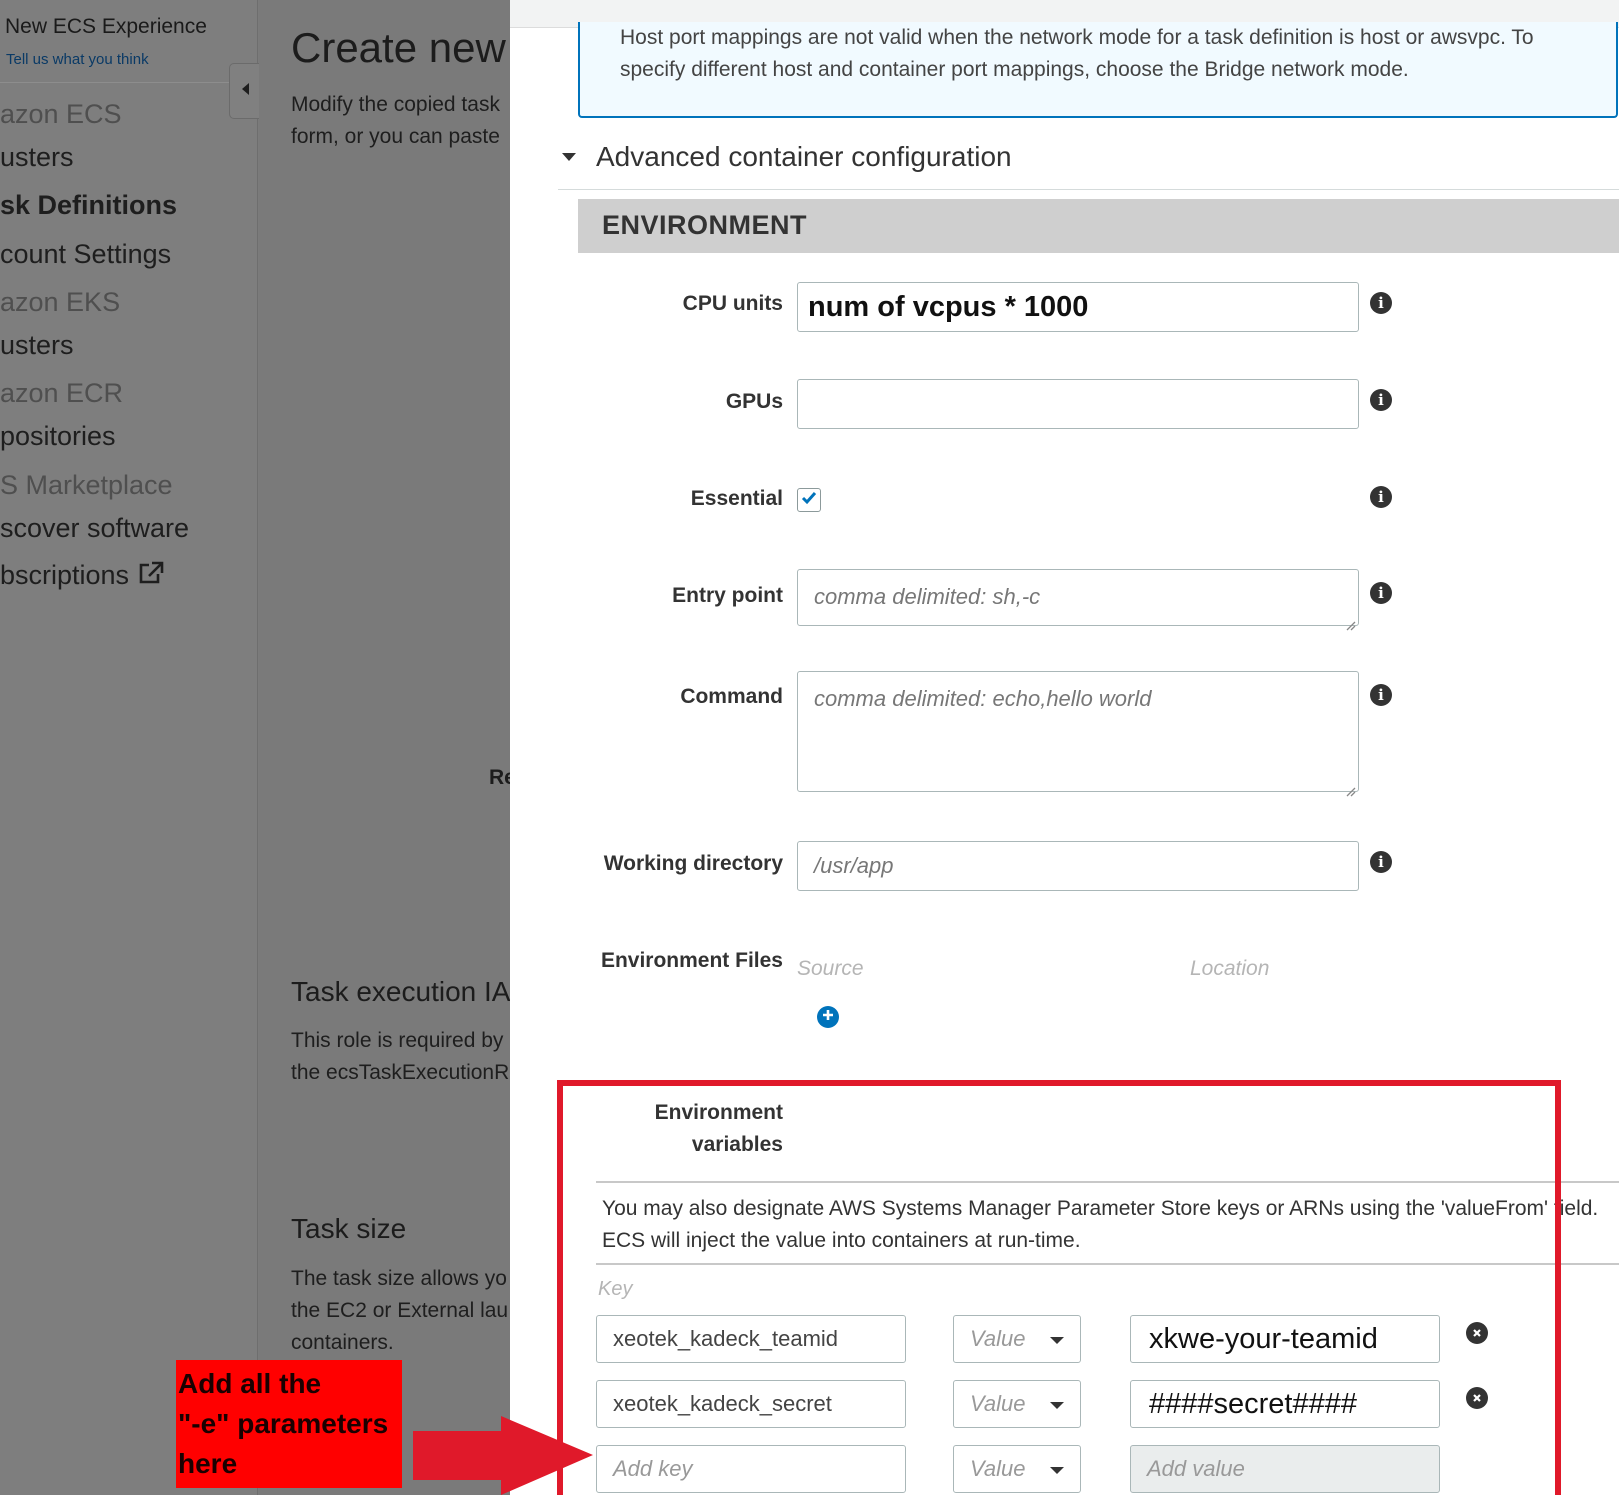 This screenshot has width=1619, height=1495. I want to click on new-experience-title: New ECS Experience, so click(106, 26).